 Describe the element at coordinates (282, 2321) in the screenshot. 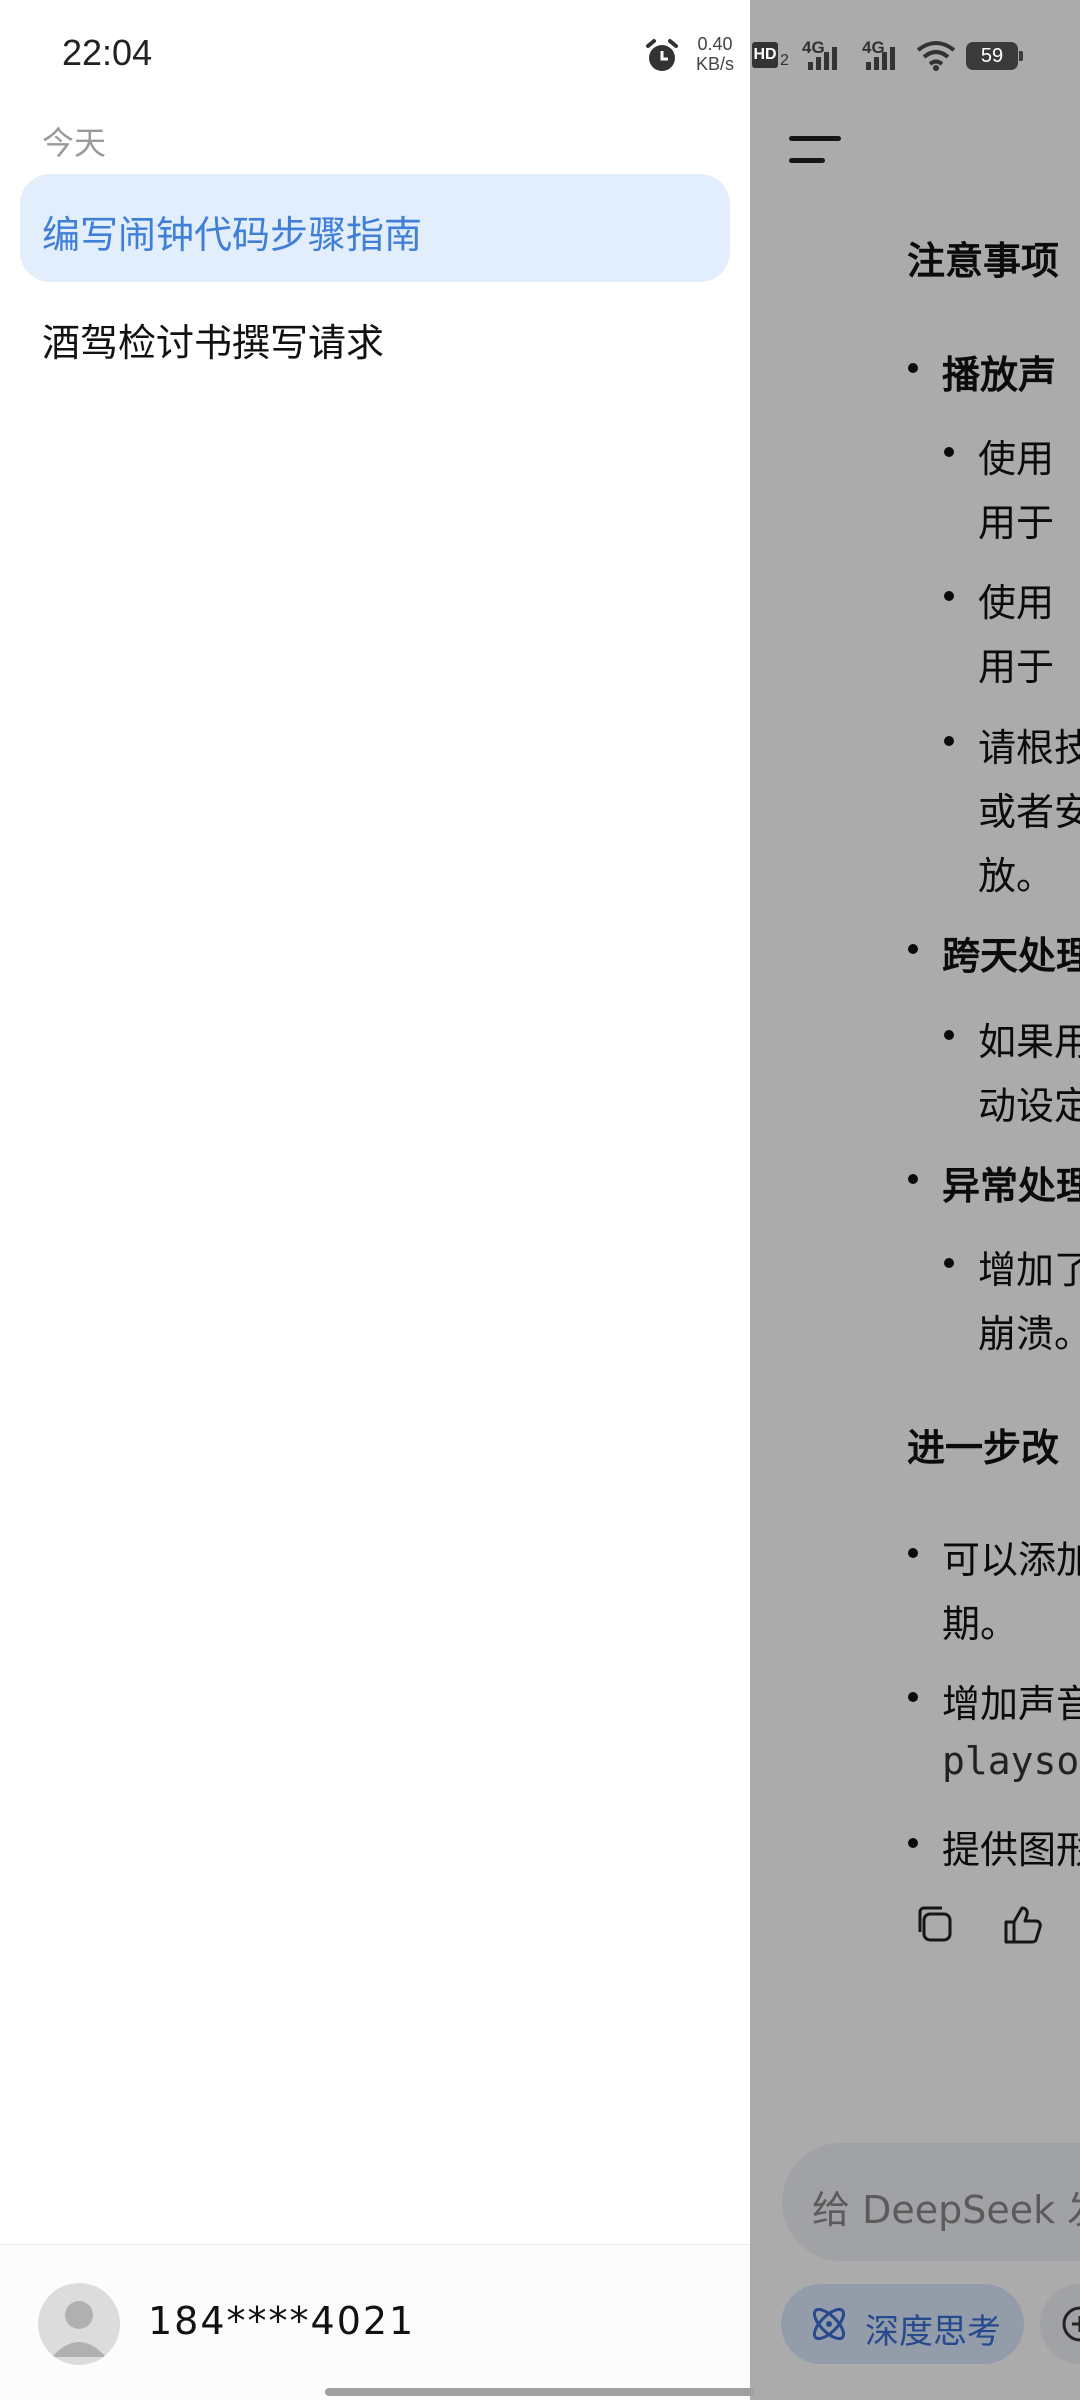

I see `user-phone: 184****4021` at that location.